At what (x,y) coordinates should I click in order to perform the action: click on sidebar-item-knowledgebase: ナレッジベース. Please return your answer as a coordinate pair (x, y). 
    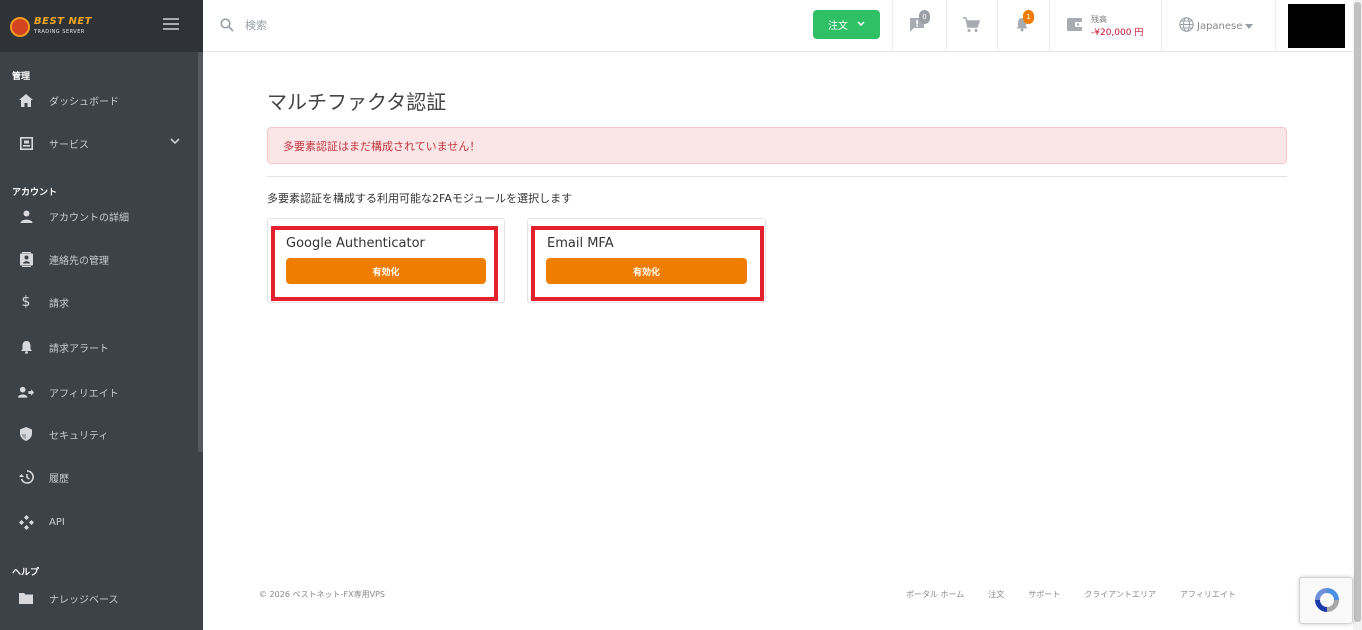
    Looking at the image, I should click on (99, 598).